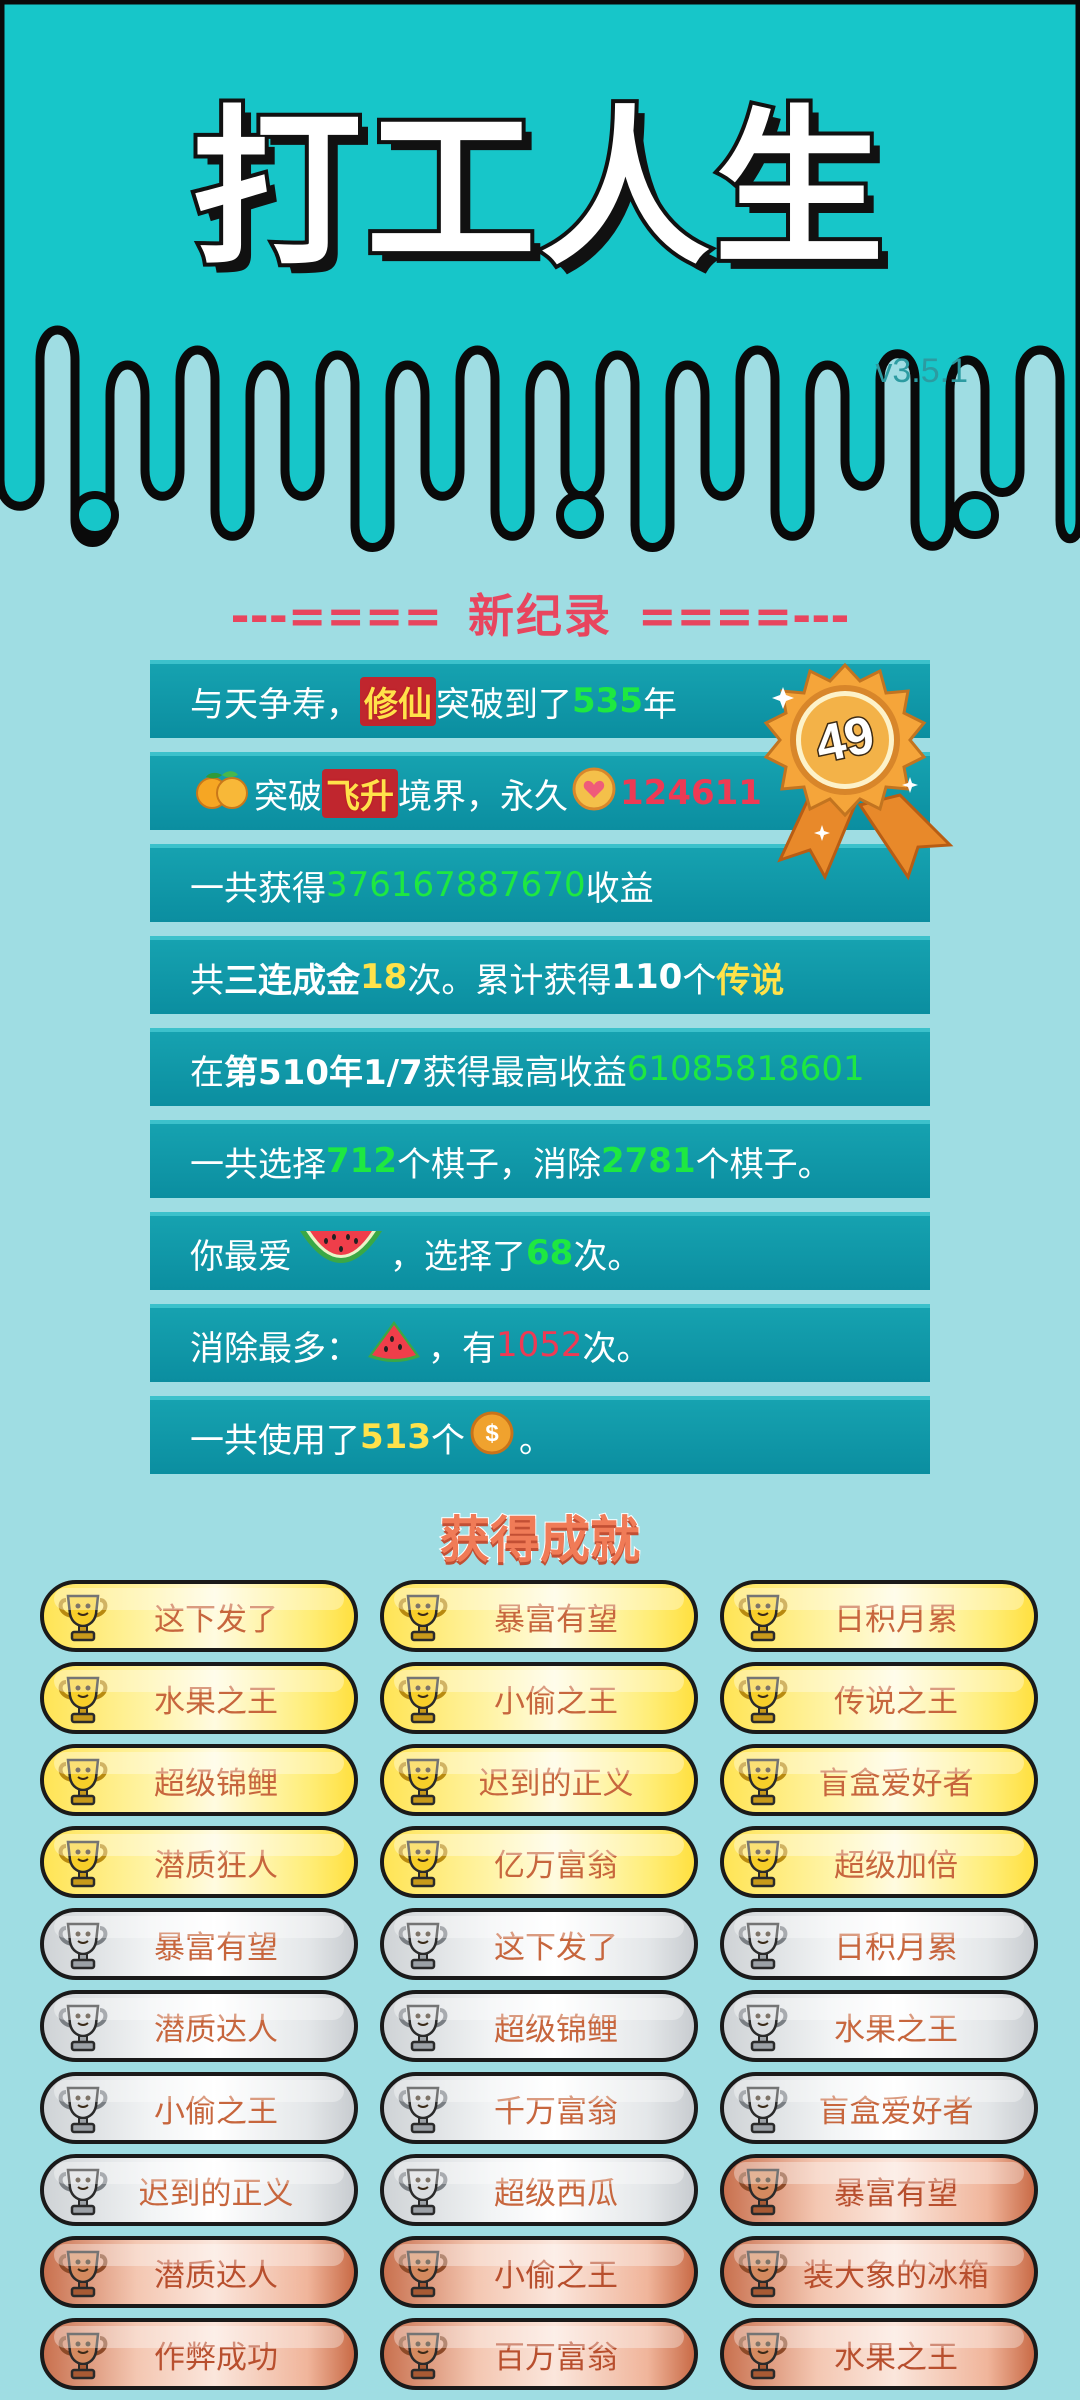  Describe the element at coordinates (921, 371) in the screenshot. I see `version-label: v3.5.1` at that location.